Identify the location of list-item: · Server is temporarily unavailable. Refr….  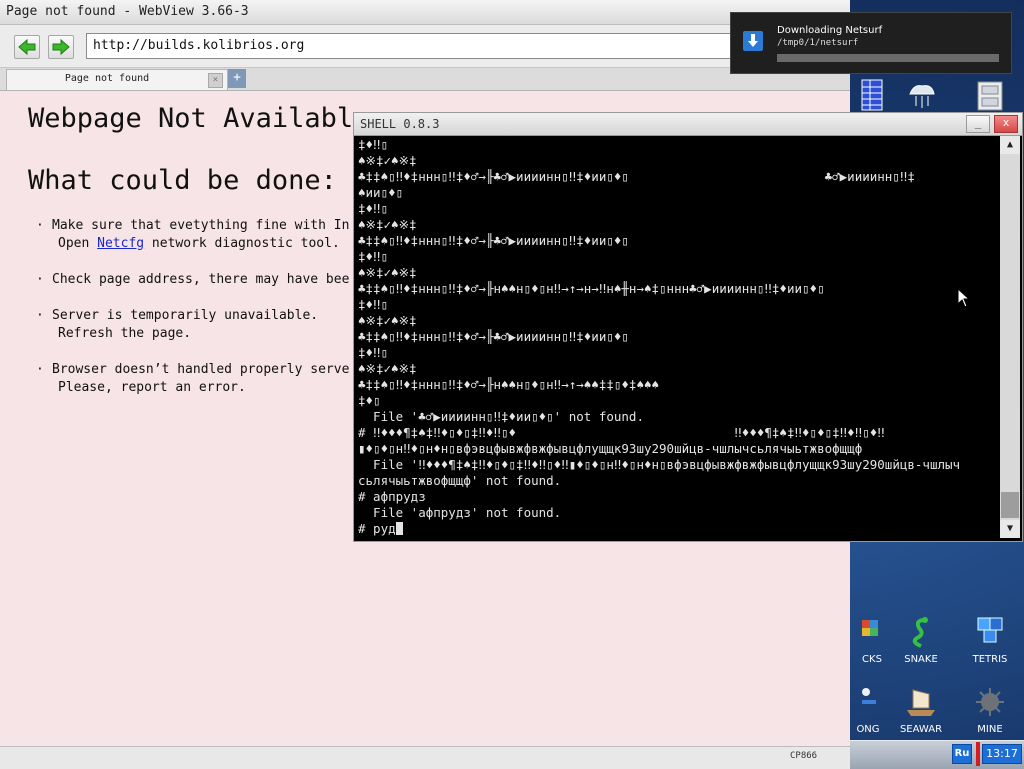
(177, 324).